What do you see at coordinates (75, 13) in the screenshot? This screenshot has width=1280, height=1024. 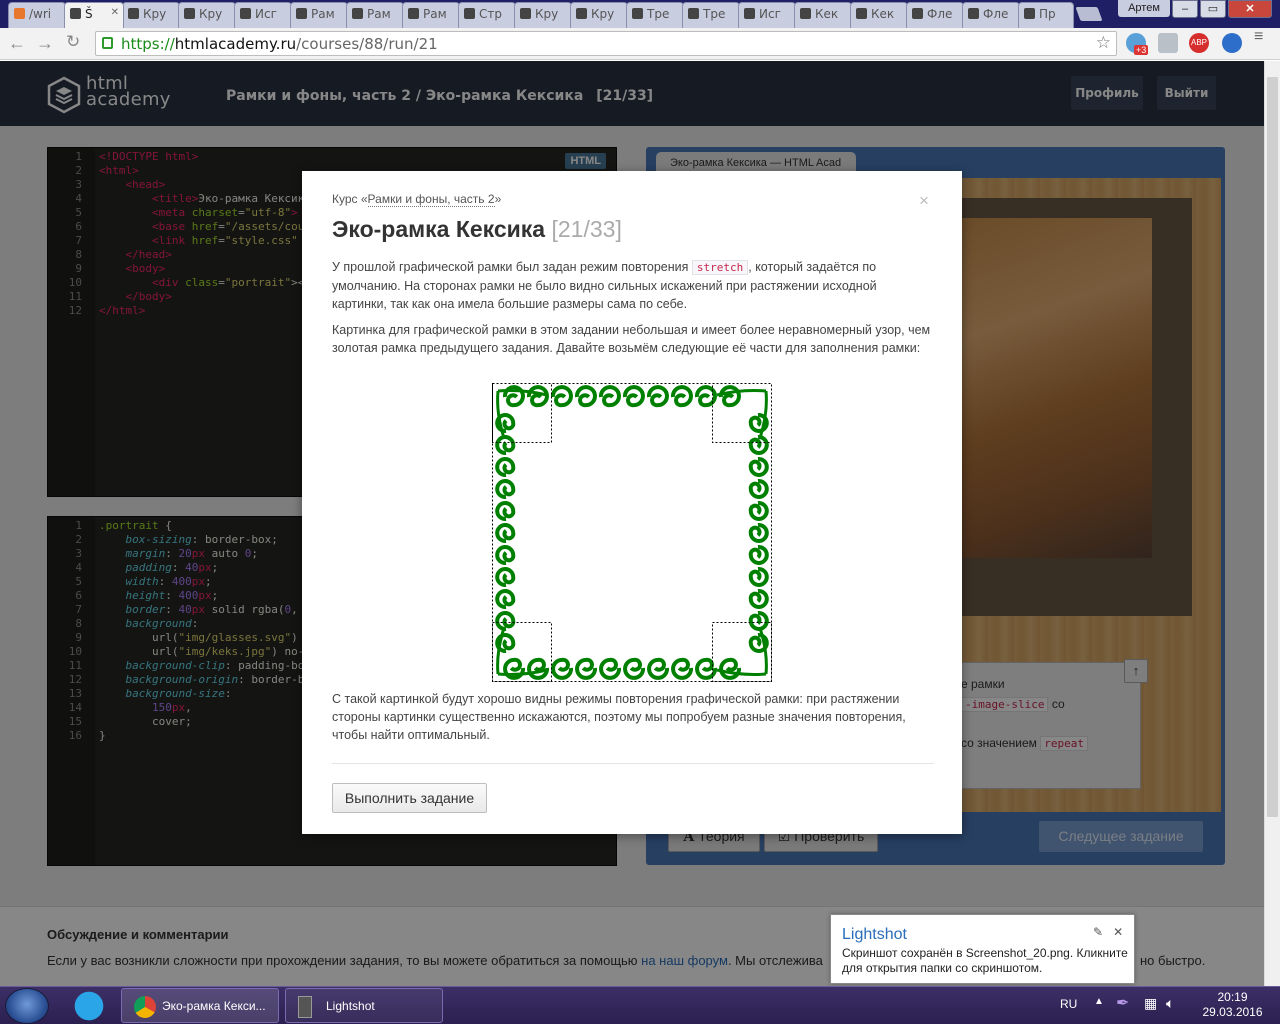 I see `htmlacademy-favicon-icon` at bounding box center [75, 13].